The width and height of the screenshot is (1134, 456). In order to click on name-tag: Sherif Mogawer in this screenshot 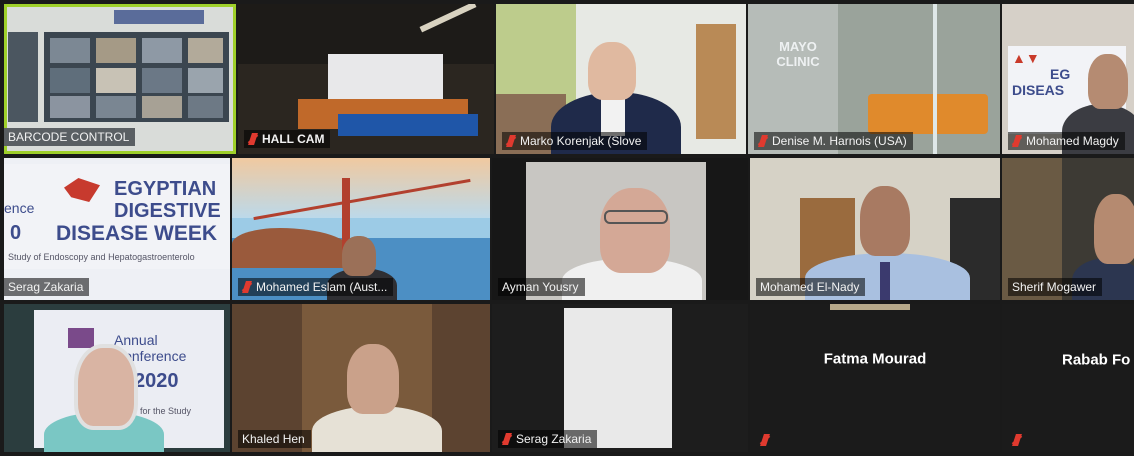, I will do `click(1055, 287)`.